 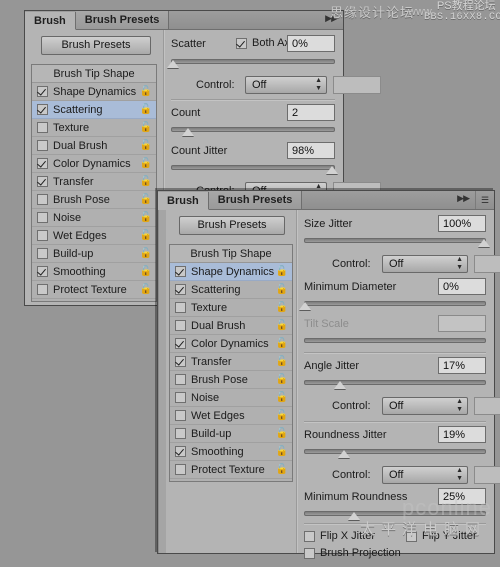 I want to click on count-slider, so click(x=253, y=131).